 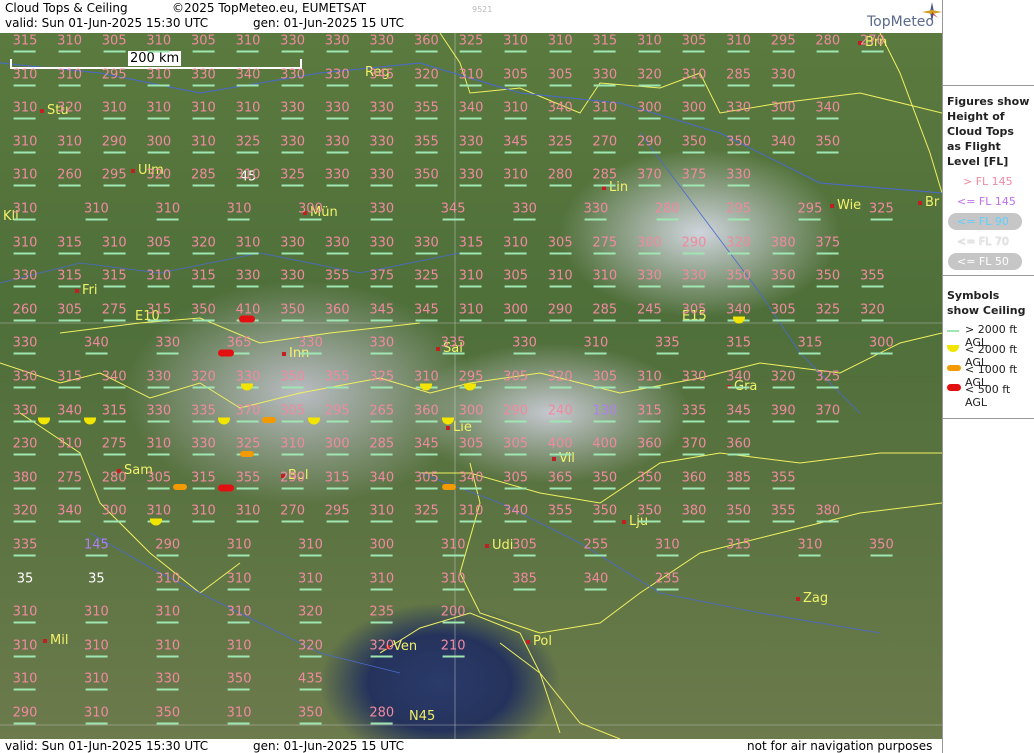 What do you see at coordinates (560, 411) in the screenshot?
I see `cloud-top-value: 240` at bounding box center [560, 411].